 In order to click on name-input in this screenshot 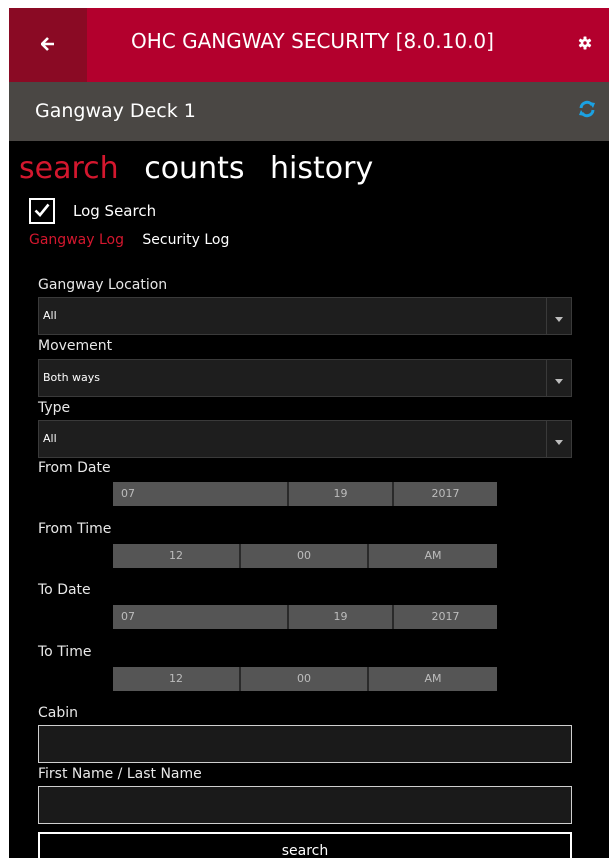, I will do `click(305, 805)`.